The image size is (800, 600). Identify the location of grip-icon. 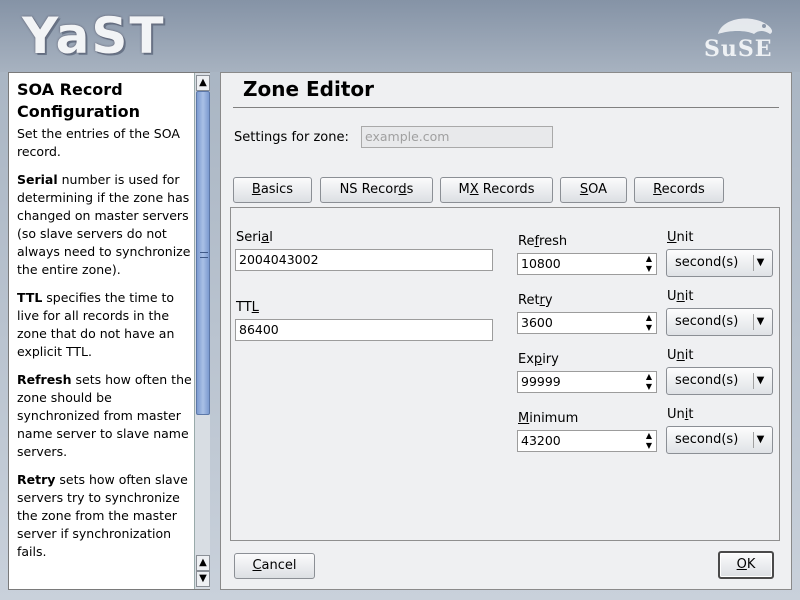
(204, 255).